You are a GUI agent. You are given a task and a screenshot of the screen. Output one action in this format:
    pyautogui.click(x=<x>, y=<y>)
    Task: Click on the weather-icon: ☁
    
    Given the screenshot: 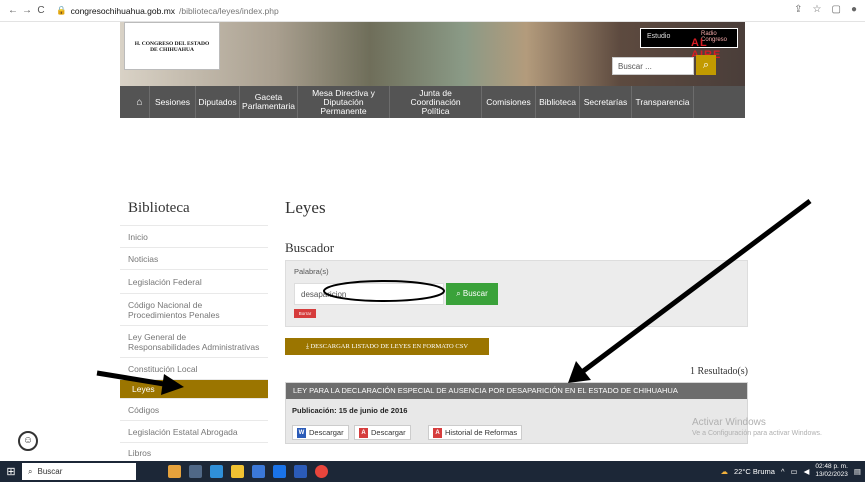 What is the action you would take?
    pyautogui.click(x=724, y=471)
    